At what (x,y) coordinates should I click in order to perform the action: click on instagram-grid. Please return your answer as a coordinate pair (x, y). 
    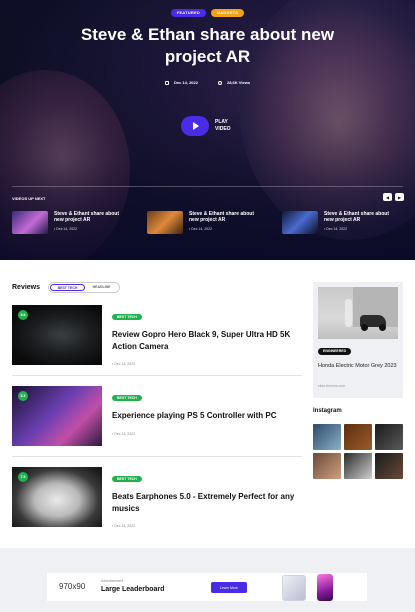
    Looking at the image, I should click on (358, 451).